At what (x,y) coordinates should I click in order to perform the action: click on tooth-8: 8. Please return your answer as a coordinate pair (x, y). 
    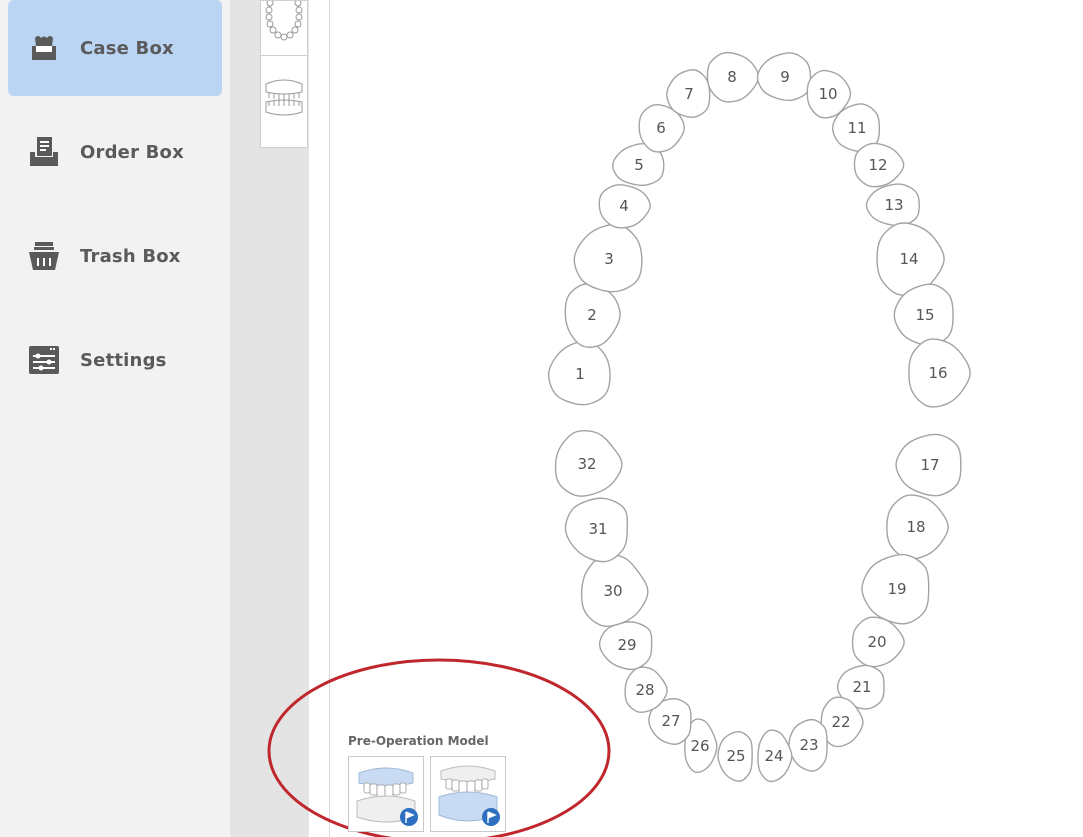
    Looking at the image, I should click on (733, 77).